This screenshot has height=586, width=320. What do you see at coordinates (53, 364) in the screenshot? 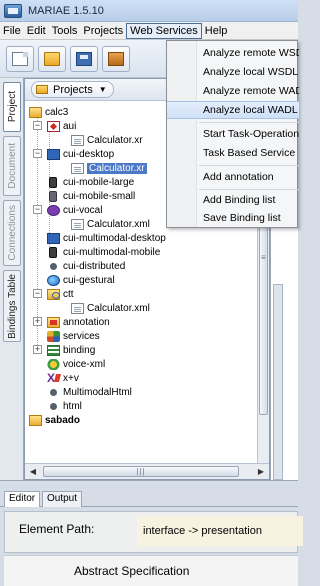
I see `voicexml-icon` at bounding box center [53, 364].